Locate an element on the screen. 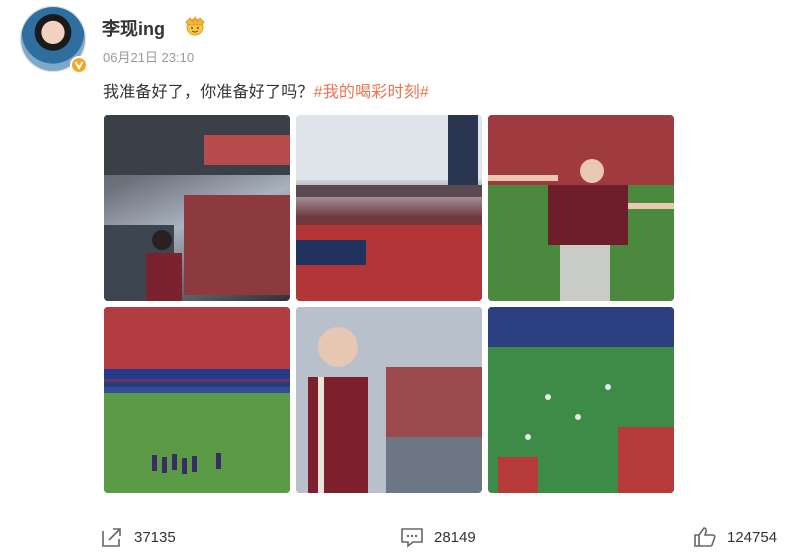  arms-outstretched-photo is located at coordinates (581, 208).